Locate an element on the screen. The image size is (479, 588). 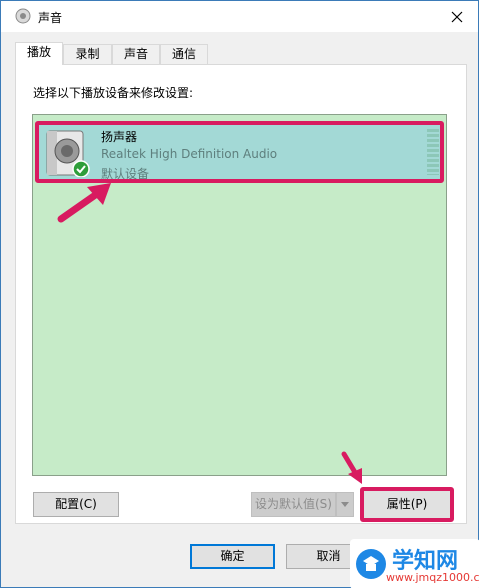
properties-button: 属性(P) is located at coordinates (407, 504).